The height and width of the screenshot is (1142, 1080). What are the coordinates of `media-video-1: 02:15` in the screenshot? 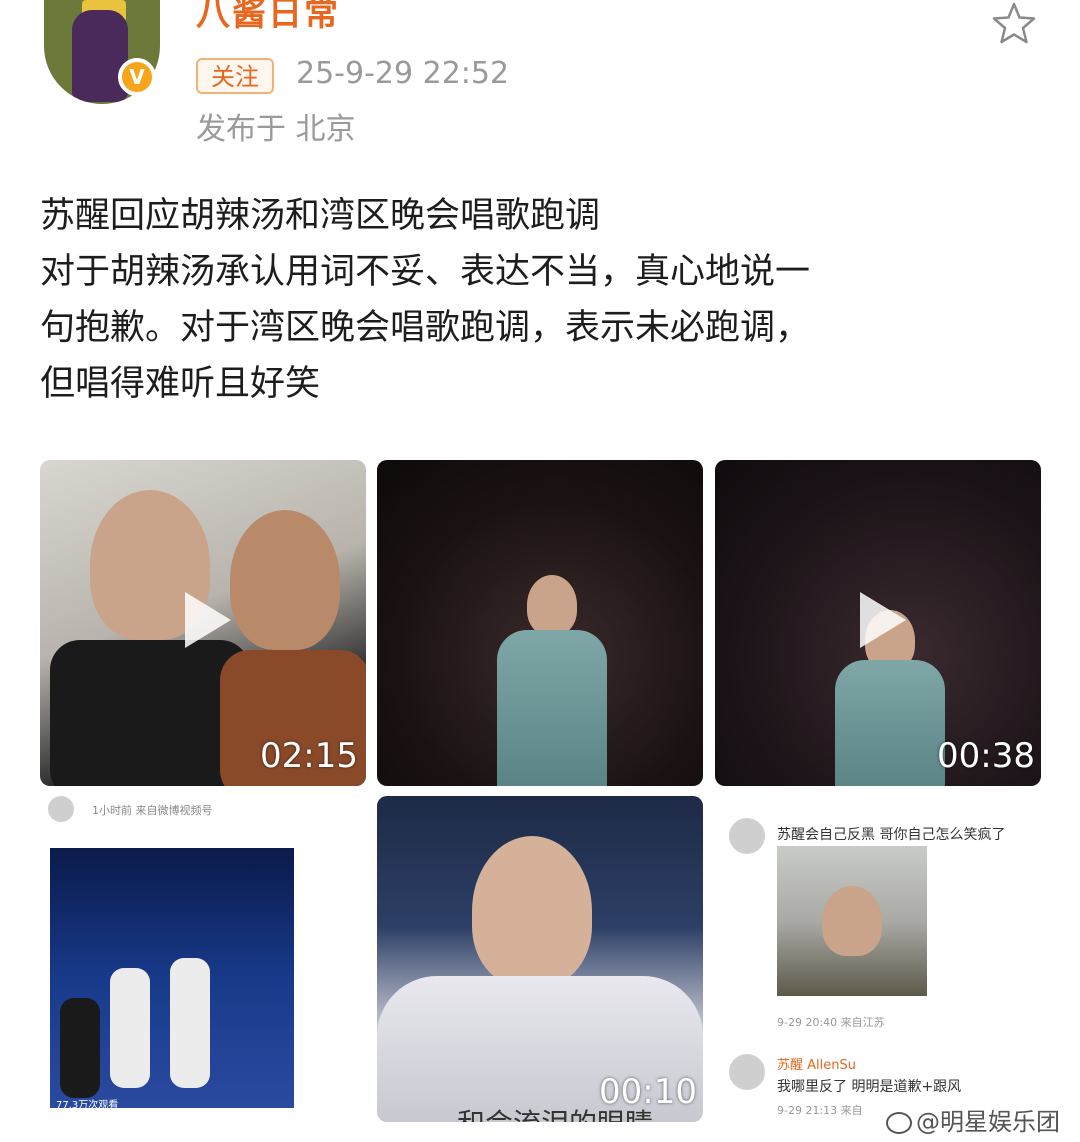 It's located at (203, 623).